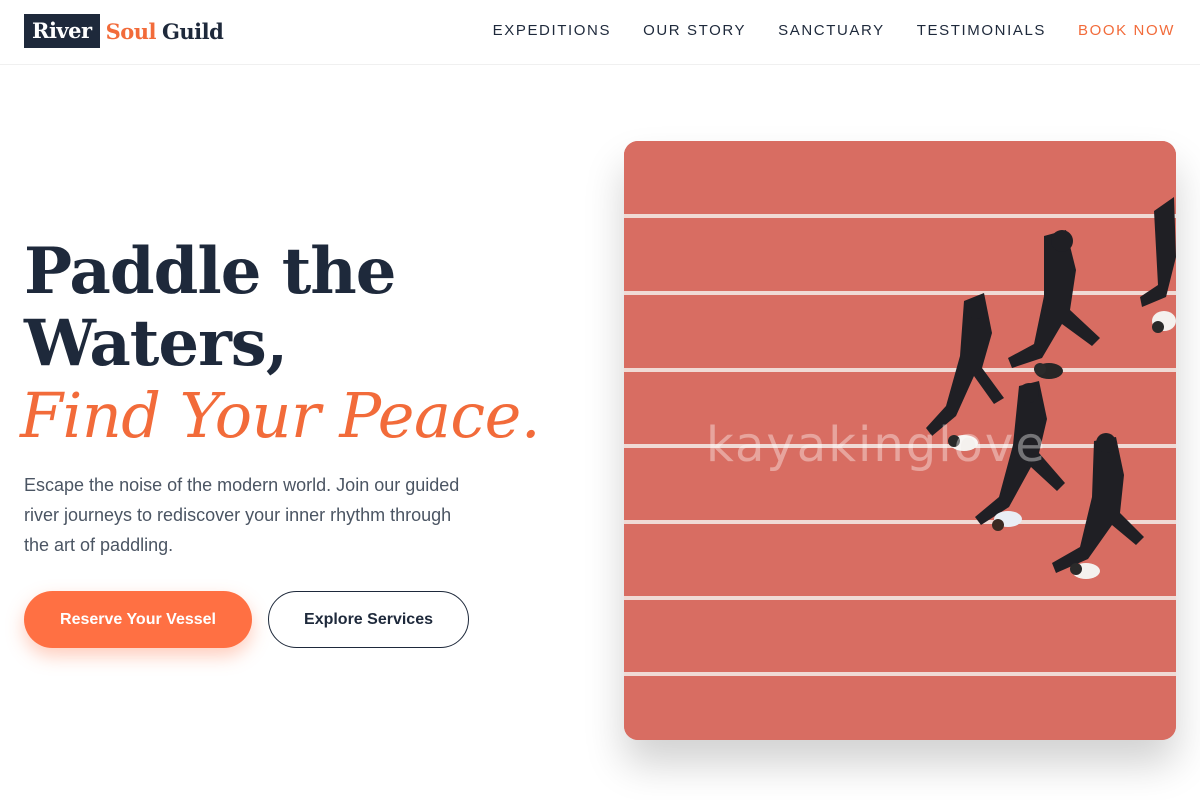 This screenshot has height=800, width=1200. What do you see at coordinates (131, 31) in the screenshot?
I see `brand-logo-soul: Soul` at bounding box center [131, 31].